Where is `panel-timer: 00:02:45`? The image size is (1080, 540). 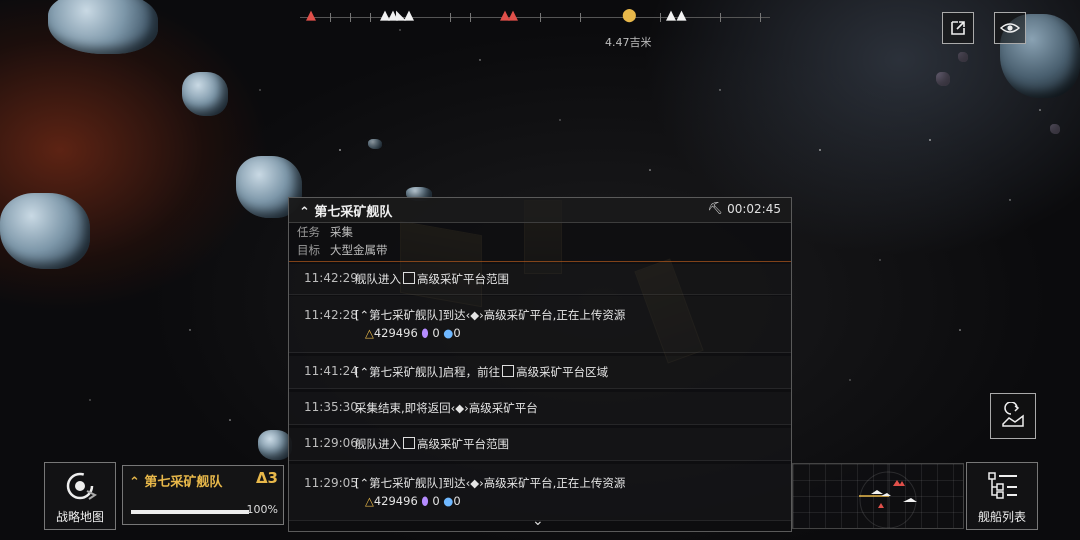 panel-timer: 00:02:45 is located at coordinates (754, 209).